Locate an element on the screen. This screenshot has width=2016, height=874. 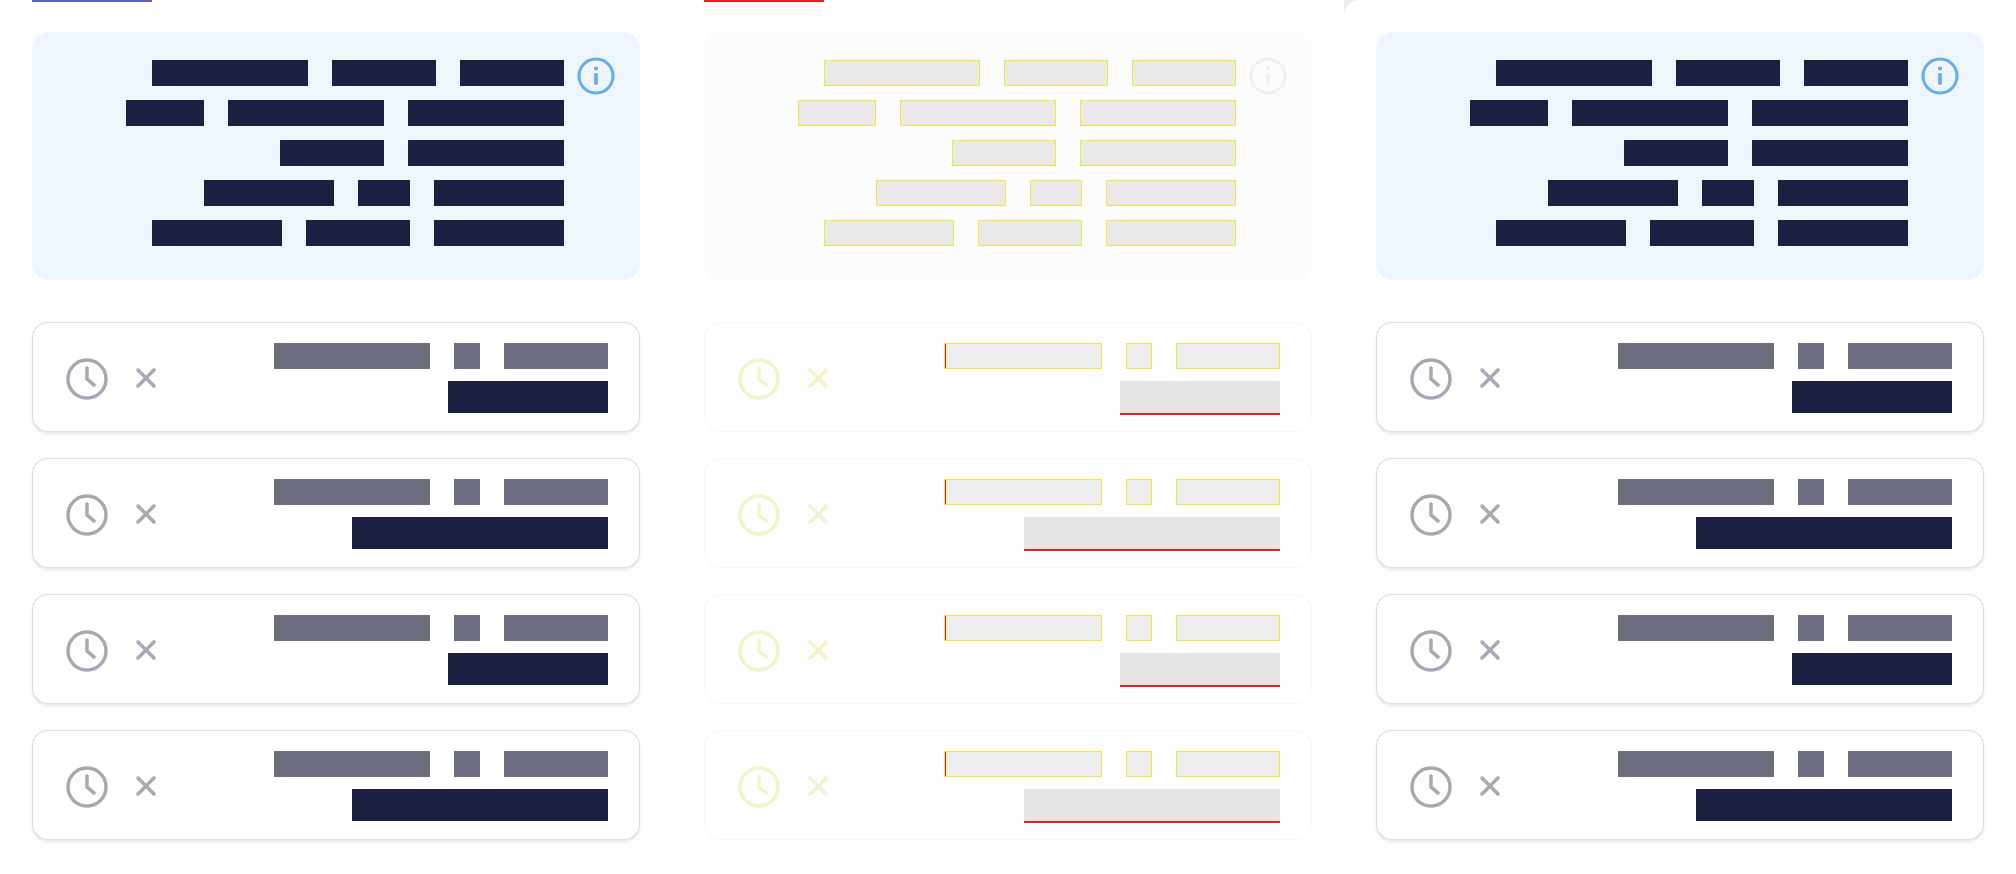
history-item-result: ███████████ is located at coordinates (528, 399).